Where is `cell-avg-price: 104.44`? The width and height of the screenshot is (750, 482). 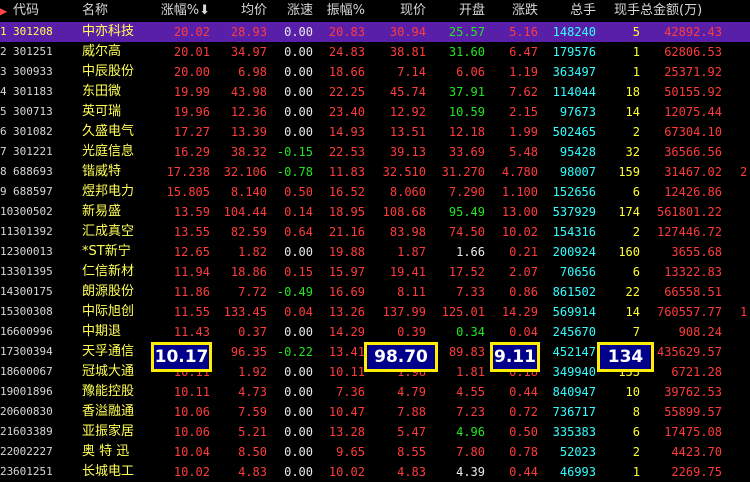 cell-avg-price: 104.44 is located at coordinates (245, 212).